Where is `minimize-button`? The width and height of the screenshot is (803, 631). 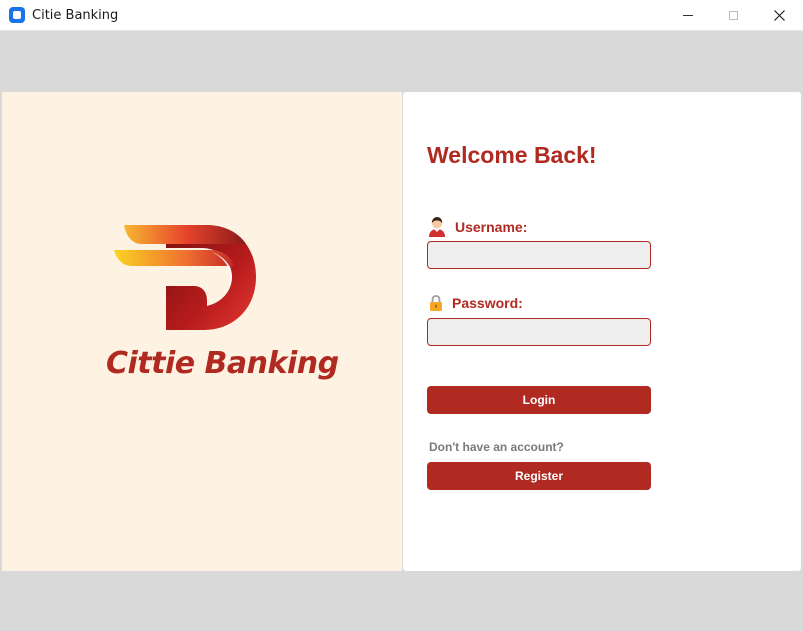
minimize-button is located at coordinates (688, 15).